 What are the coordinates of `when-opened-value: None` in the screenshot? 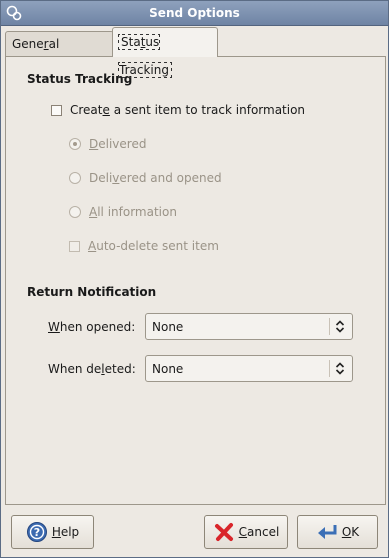 It's located at (168, 327).